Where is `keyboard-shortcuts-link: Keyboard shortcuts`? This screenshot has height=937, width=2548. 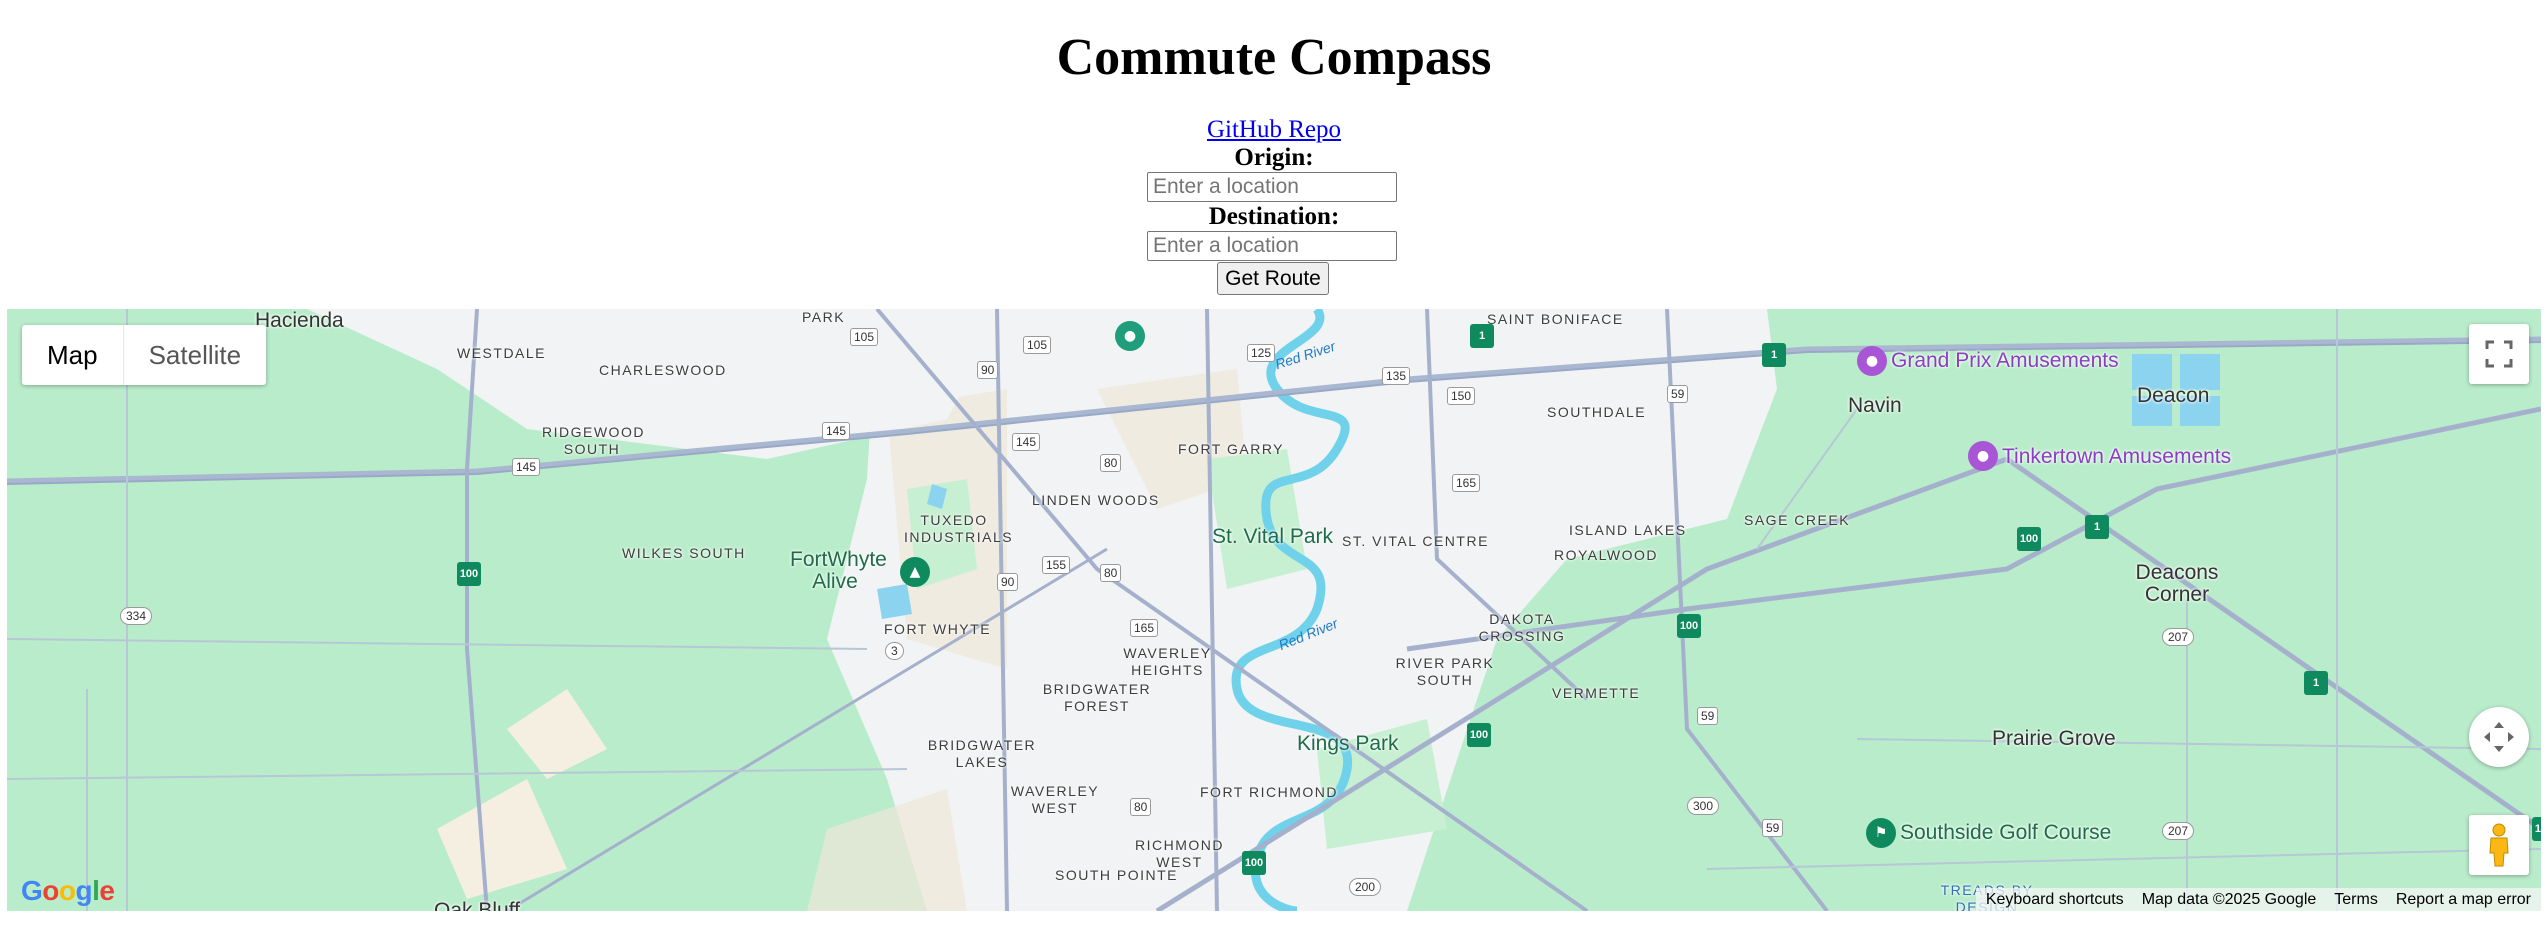
keyboard-shortcuts-link: Keyboard shortcuts is located at coordinates (2055, 900).